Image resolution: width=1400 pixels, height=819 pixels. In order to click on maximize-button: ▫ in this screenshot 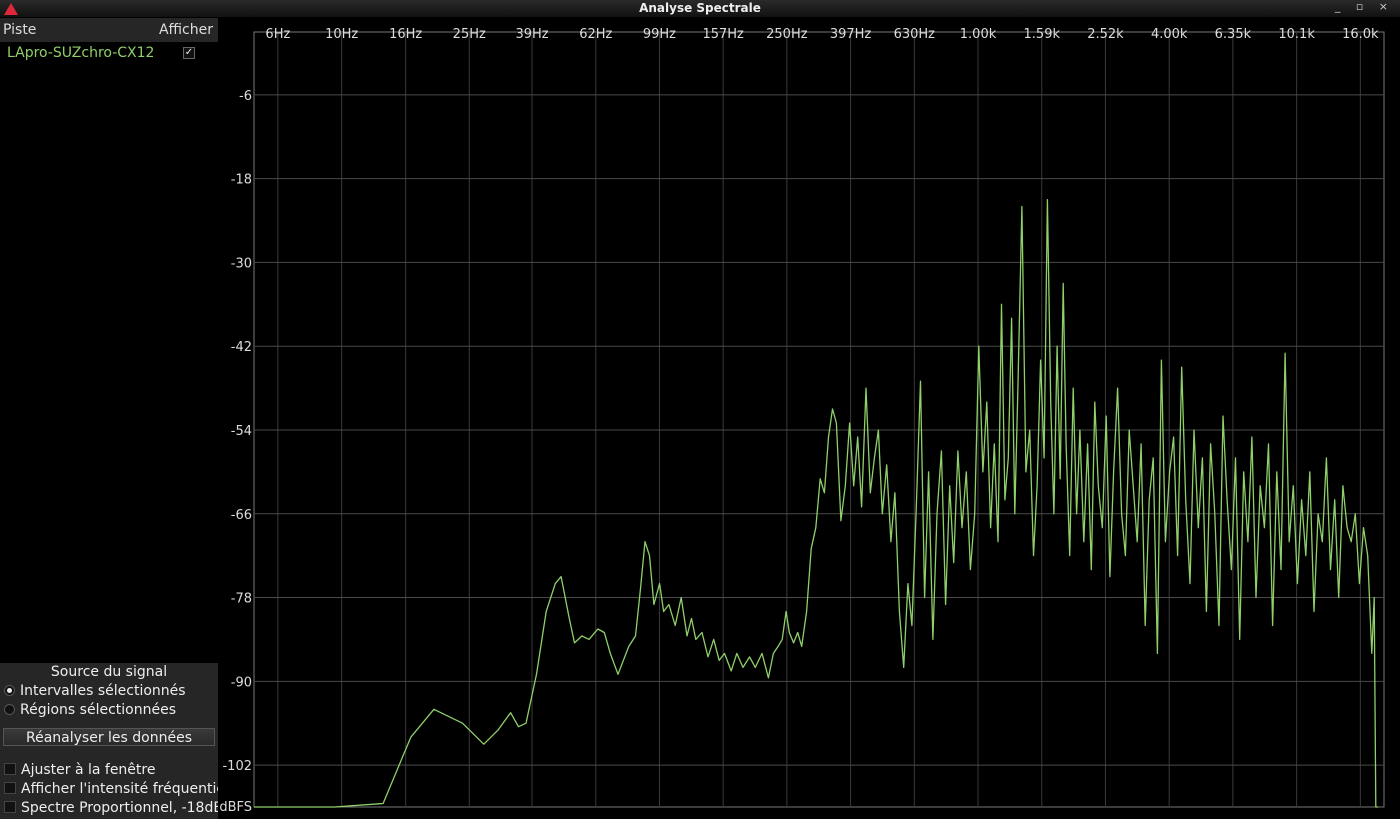, I will do `click(1362, 6)`.